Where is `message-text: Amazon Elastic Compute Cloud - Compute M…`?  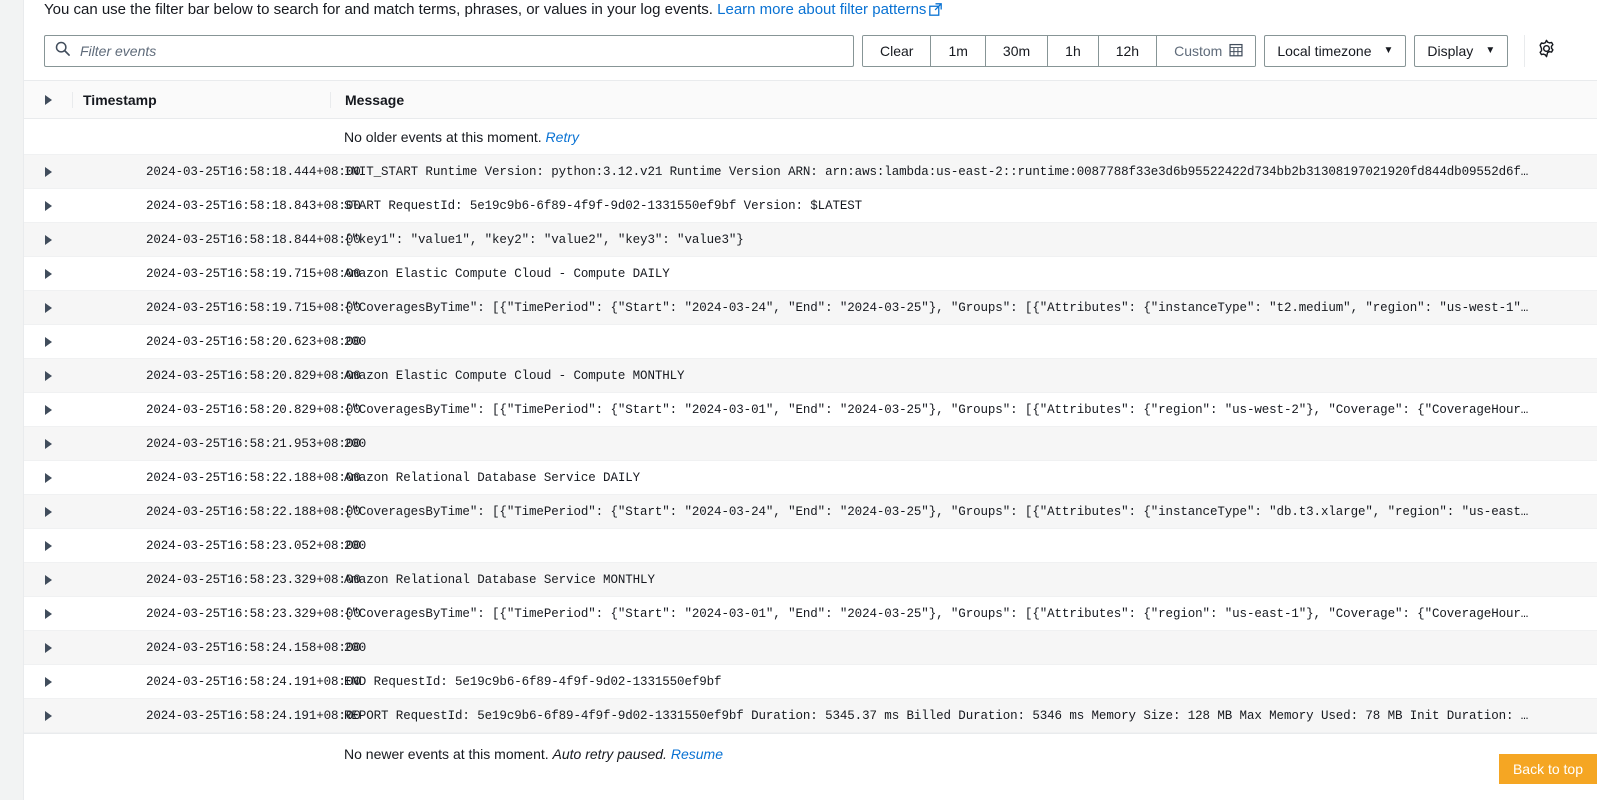
message-text: Amazon Elastic Compute Cloud - Compute M… is located at coordinates (514, 375).